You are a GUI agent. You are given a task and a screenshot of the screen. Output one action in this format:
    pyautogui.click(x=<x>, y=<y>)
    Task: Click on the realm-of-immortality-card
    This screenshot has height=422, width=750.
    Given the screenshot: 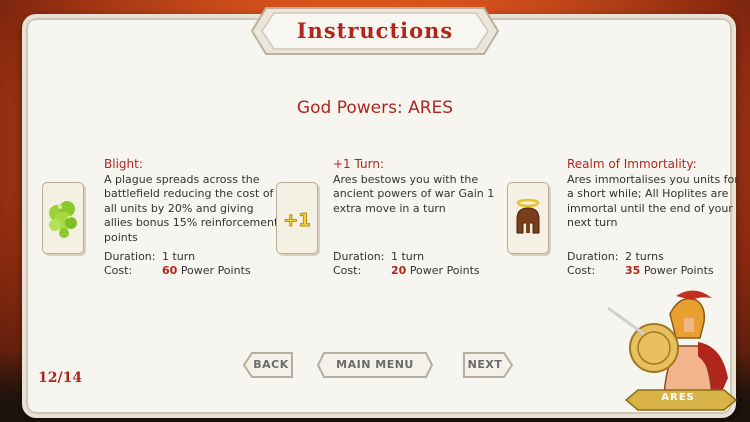 What is the action you would take?
    pyautogui.click(x=528, y=218)
    